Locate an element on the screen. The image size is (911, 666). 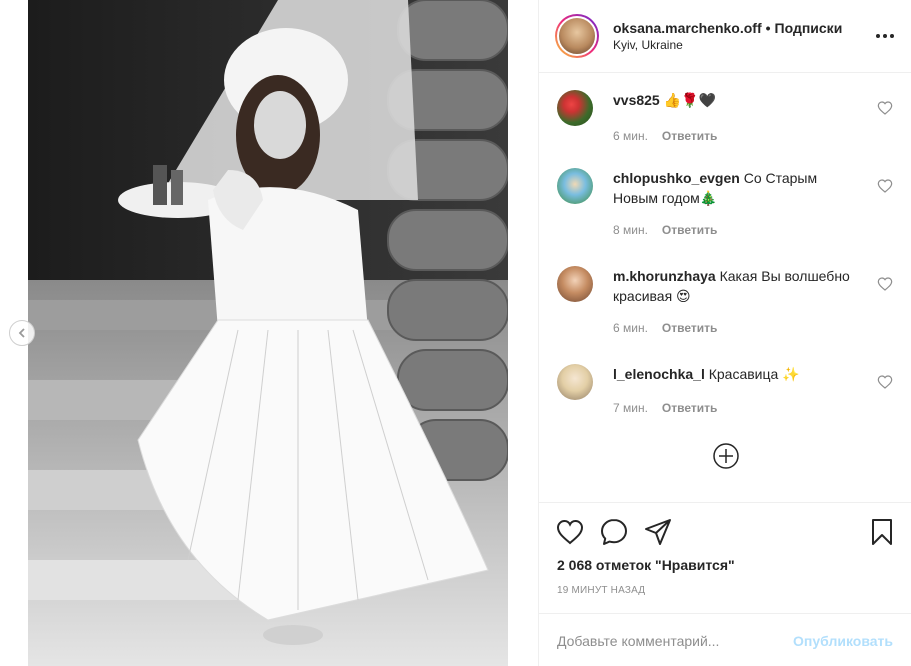
comment-composer: Опубликовать is located at coordinates (725, 639).